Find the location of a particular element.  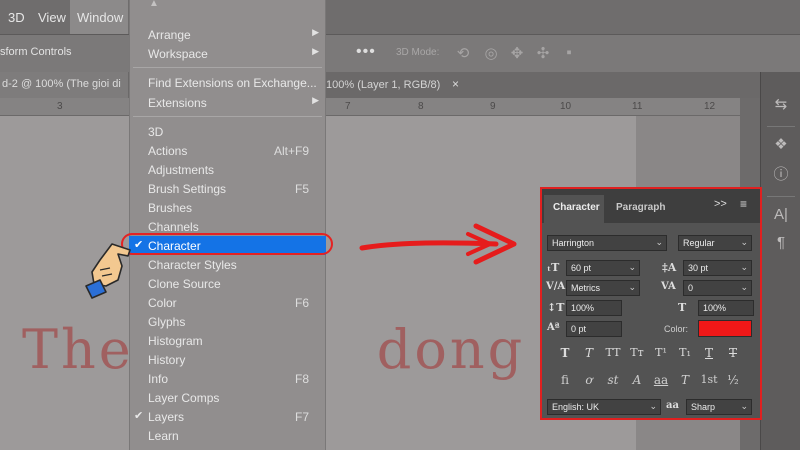

font-style-select: Regular ⌄ is located at coordinates (715, 243).